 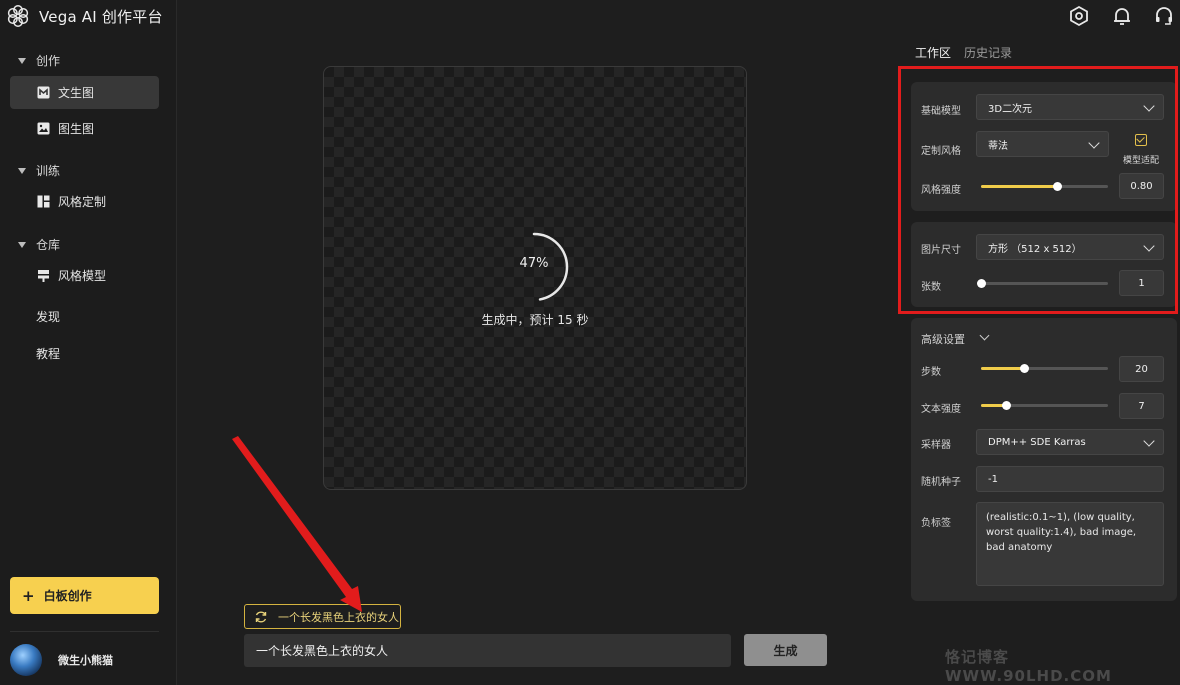 What do you see at coordinates (48, 61) in the screenshot?
I see `section-label: 创作` at bounding box center [48, 61].